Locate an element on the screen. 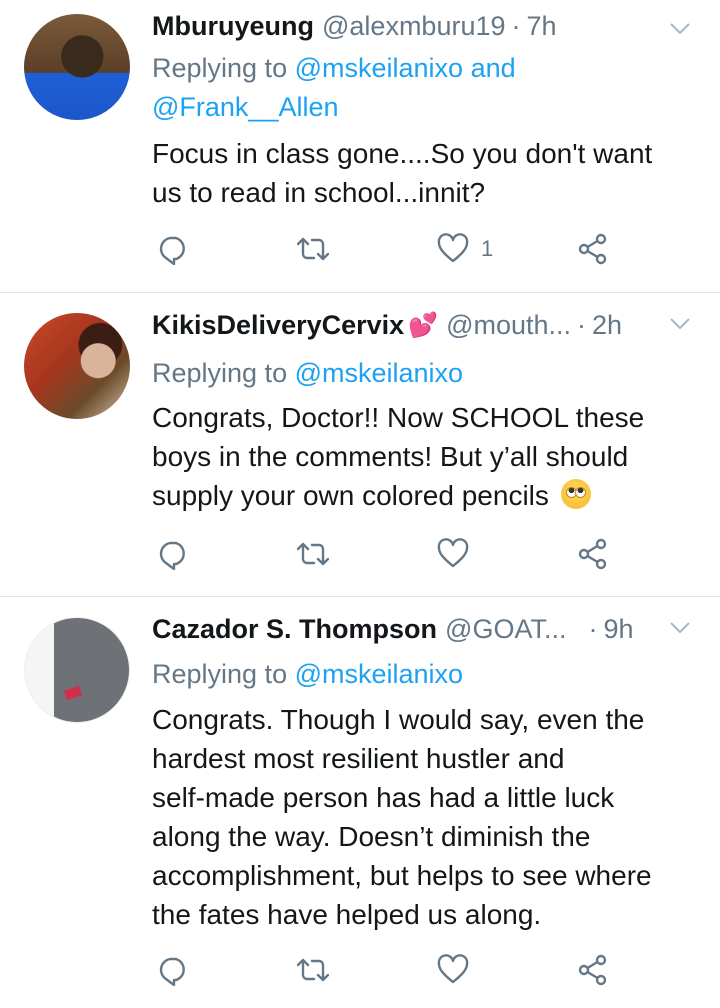 The image size is (720, 1008). display-name: Mburuyeung is located at coordinates (233, 26).